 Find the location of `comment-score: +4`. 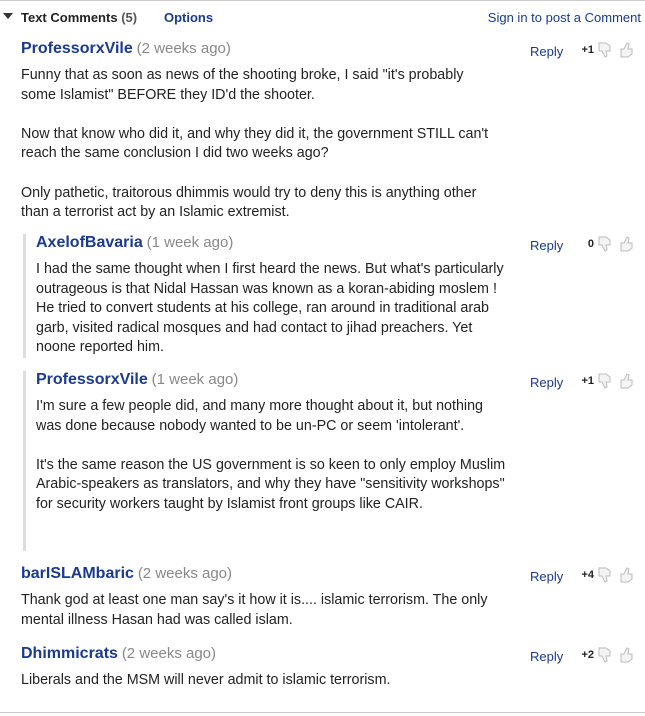

comment-score: +4 is located at coordinates (587, 575).